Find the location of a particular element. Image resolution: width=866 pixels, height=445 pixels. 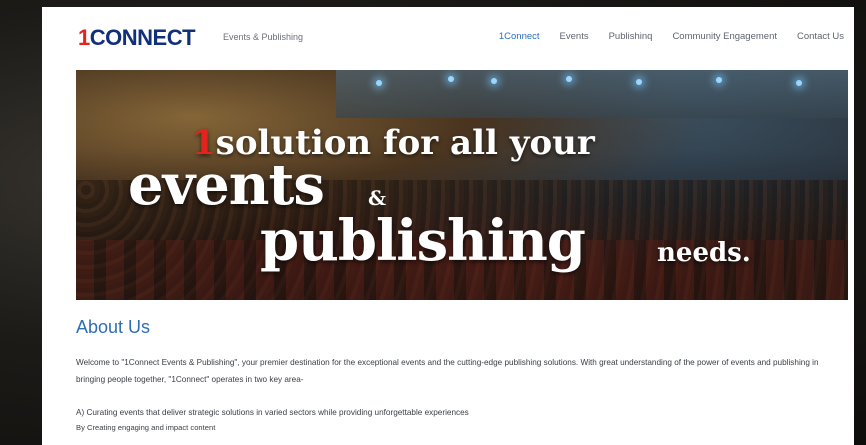

site-logo: 1CONNECT is located at coordinates (137, 37).